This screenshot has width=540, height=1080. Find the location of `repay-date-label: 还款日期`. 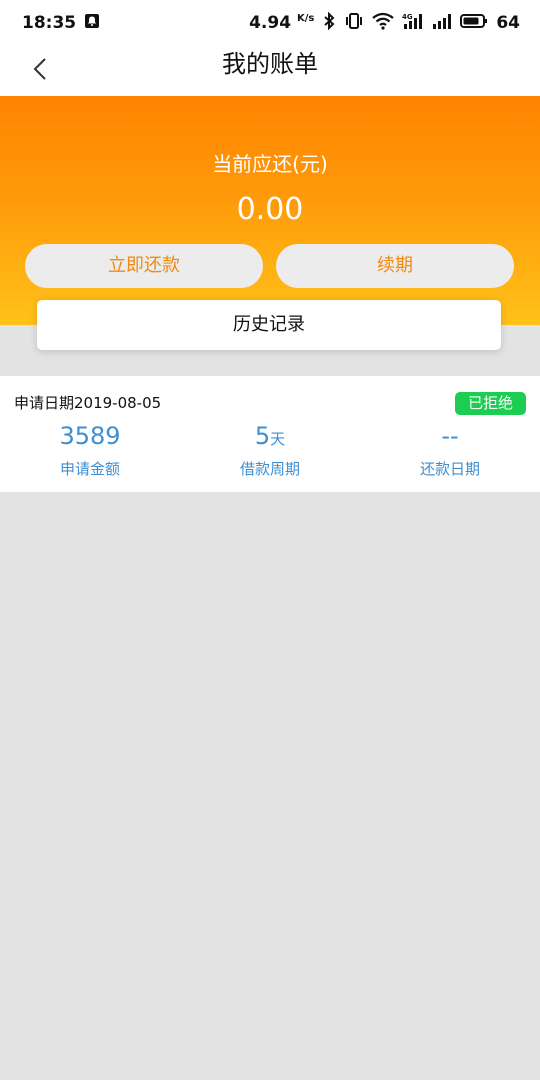

repay-date-label: 还款日期 is located at coordinates (449, 469).